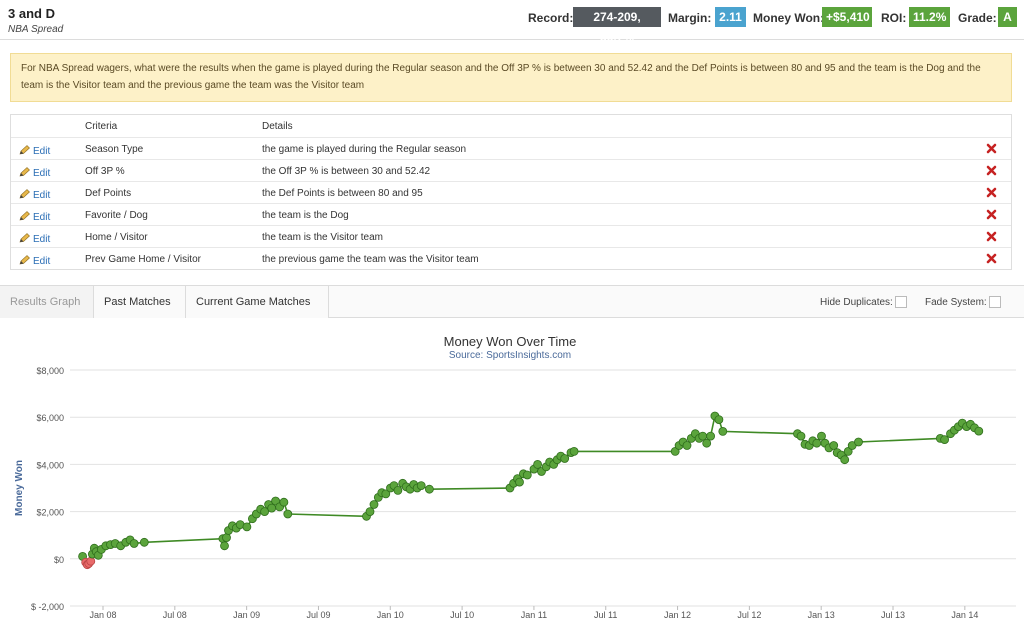 This screenshot has height=622, width=1024. Describe the element at coordinates (605, 615) in the screenshot. I see `chart-x-tick-label: Jul 11` at that location.